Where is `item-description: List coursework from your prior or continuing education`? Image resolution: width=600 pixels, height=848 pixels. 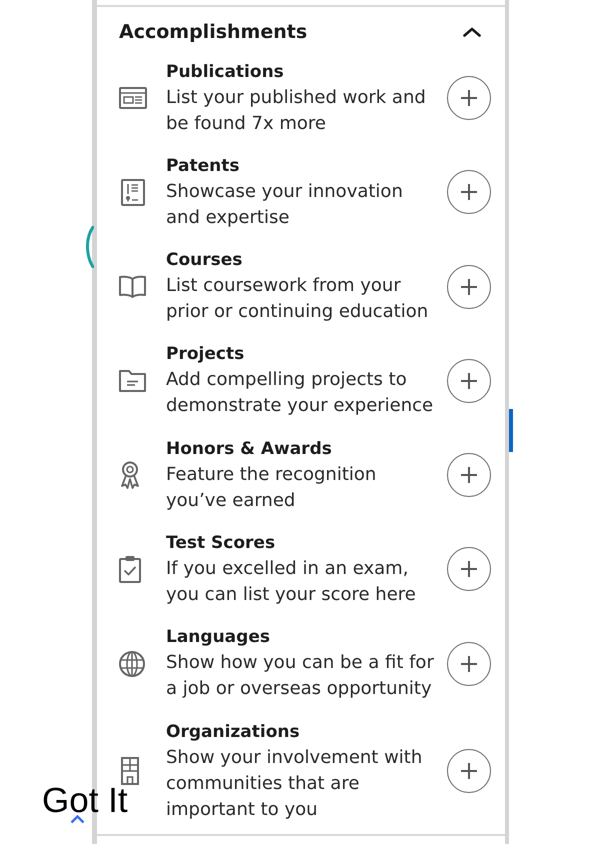
item-description: List coursework from your prior or continuing education is located at coordinates (298, 299).